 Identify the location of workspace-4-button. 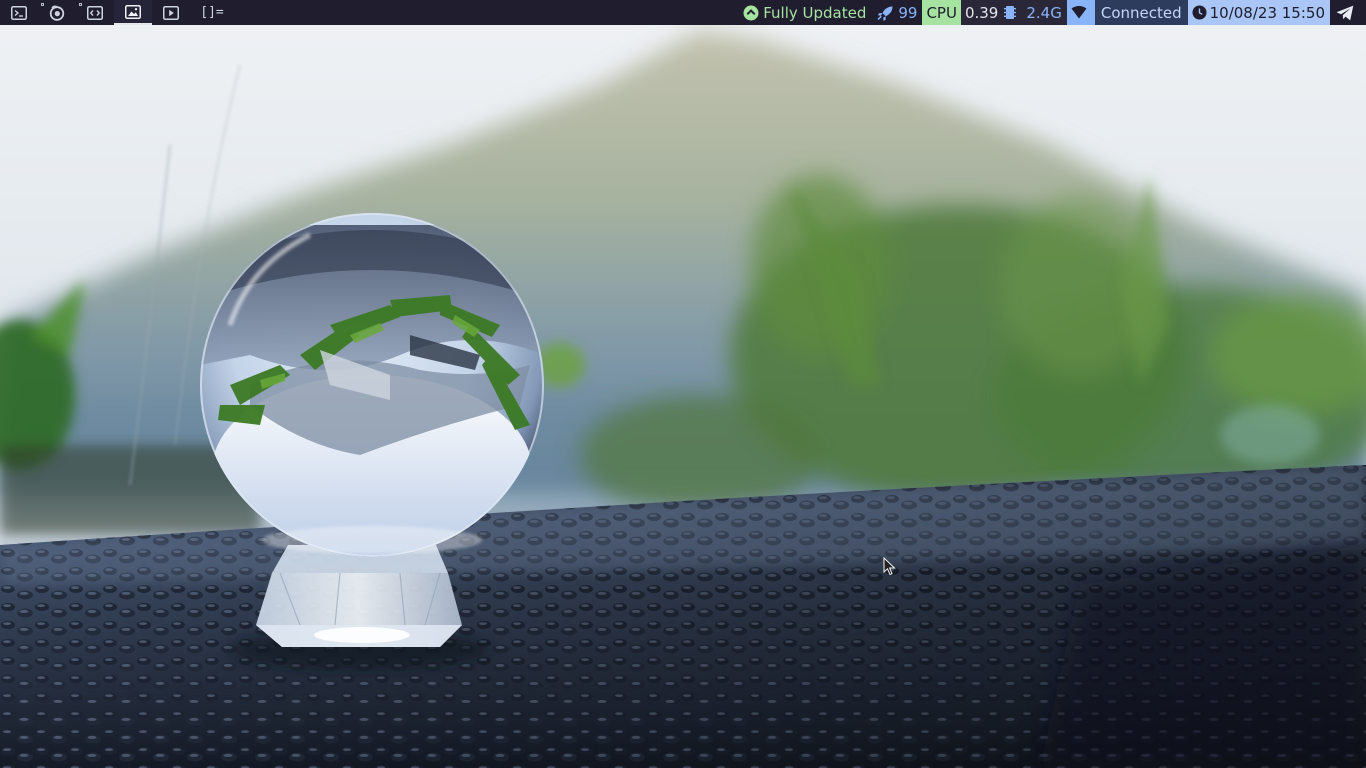
(133, 12).